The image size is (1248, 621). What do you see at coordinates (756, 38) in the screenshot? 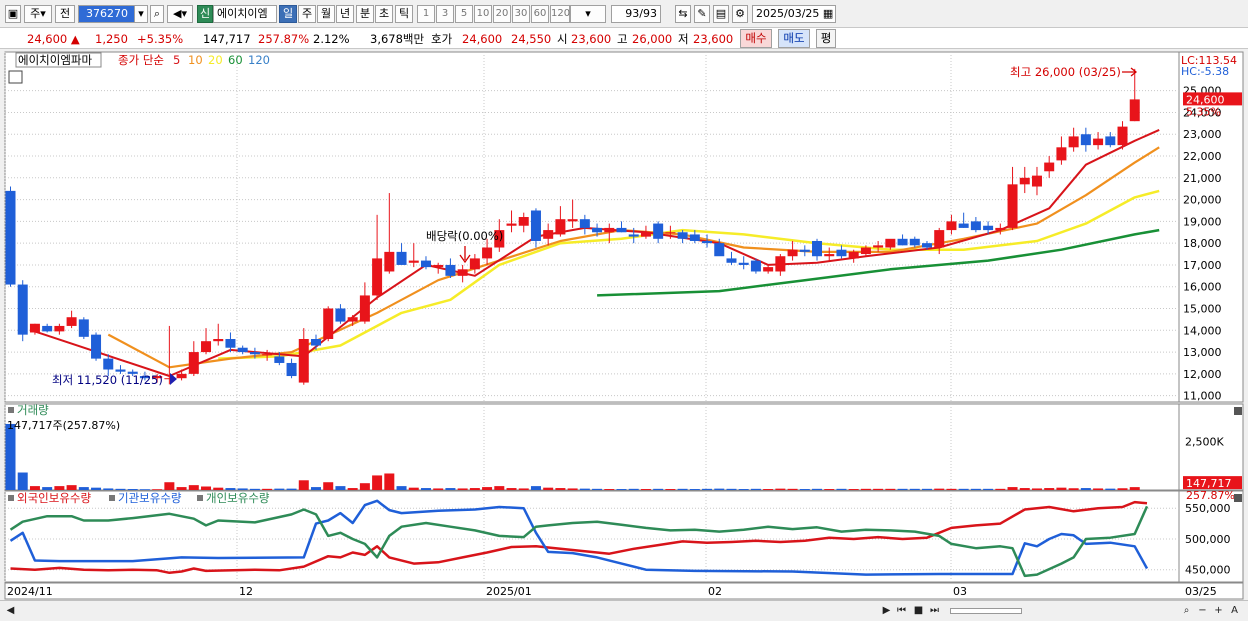
I see `buy-button: 매수` at bounding box center [756, 38].